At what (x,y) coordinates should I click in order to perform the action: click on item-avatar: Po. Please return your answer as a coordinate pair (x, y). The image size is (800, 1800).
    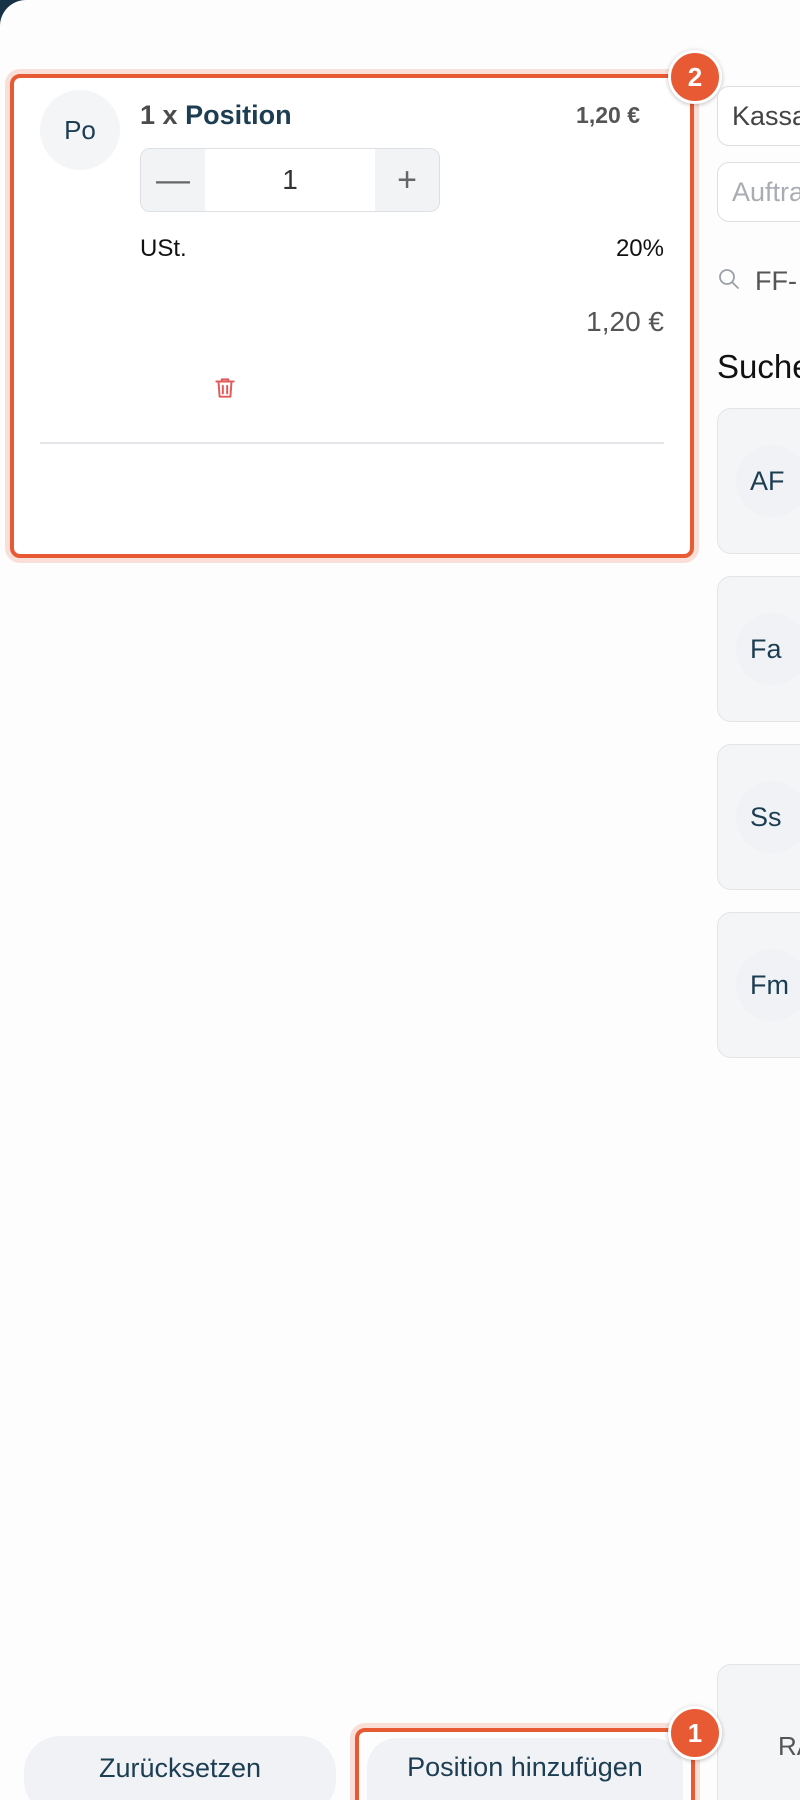
    Looking at the image, I should click on (80, 130).